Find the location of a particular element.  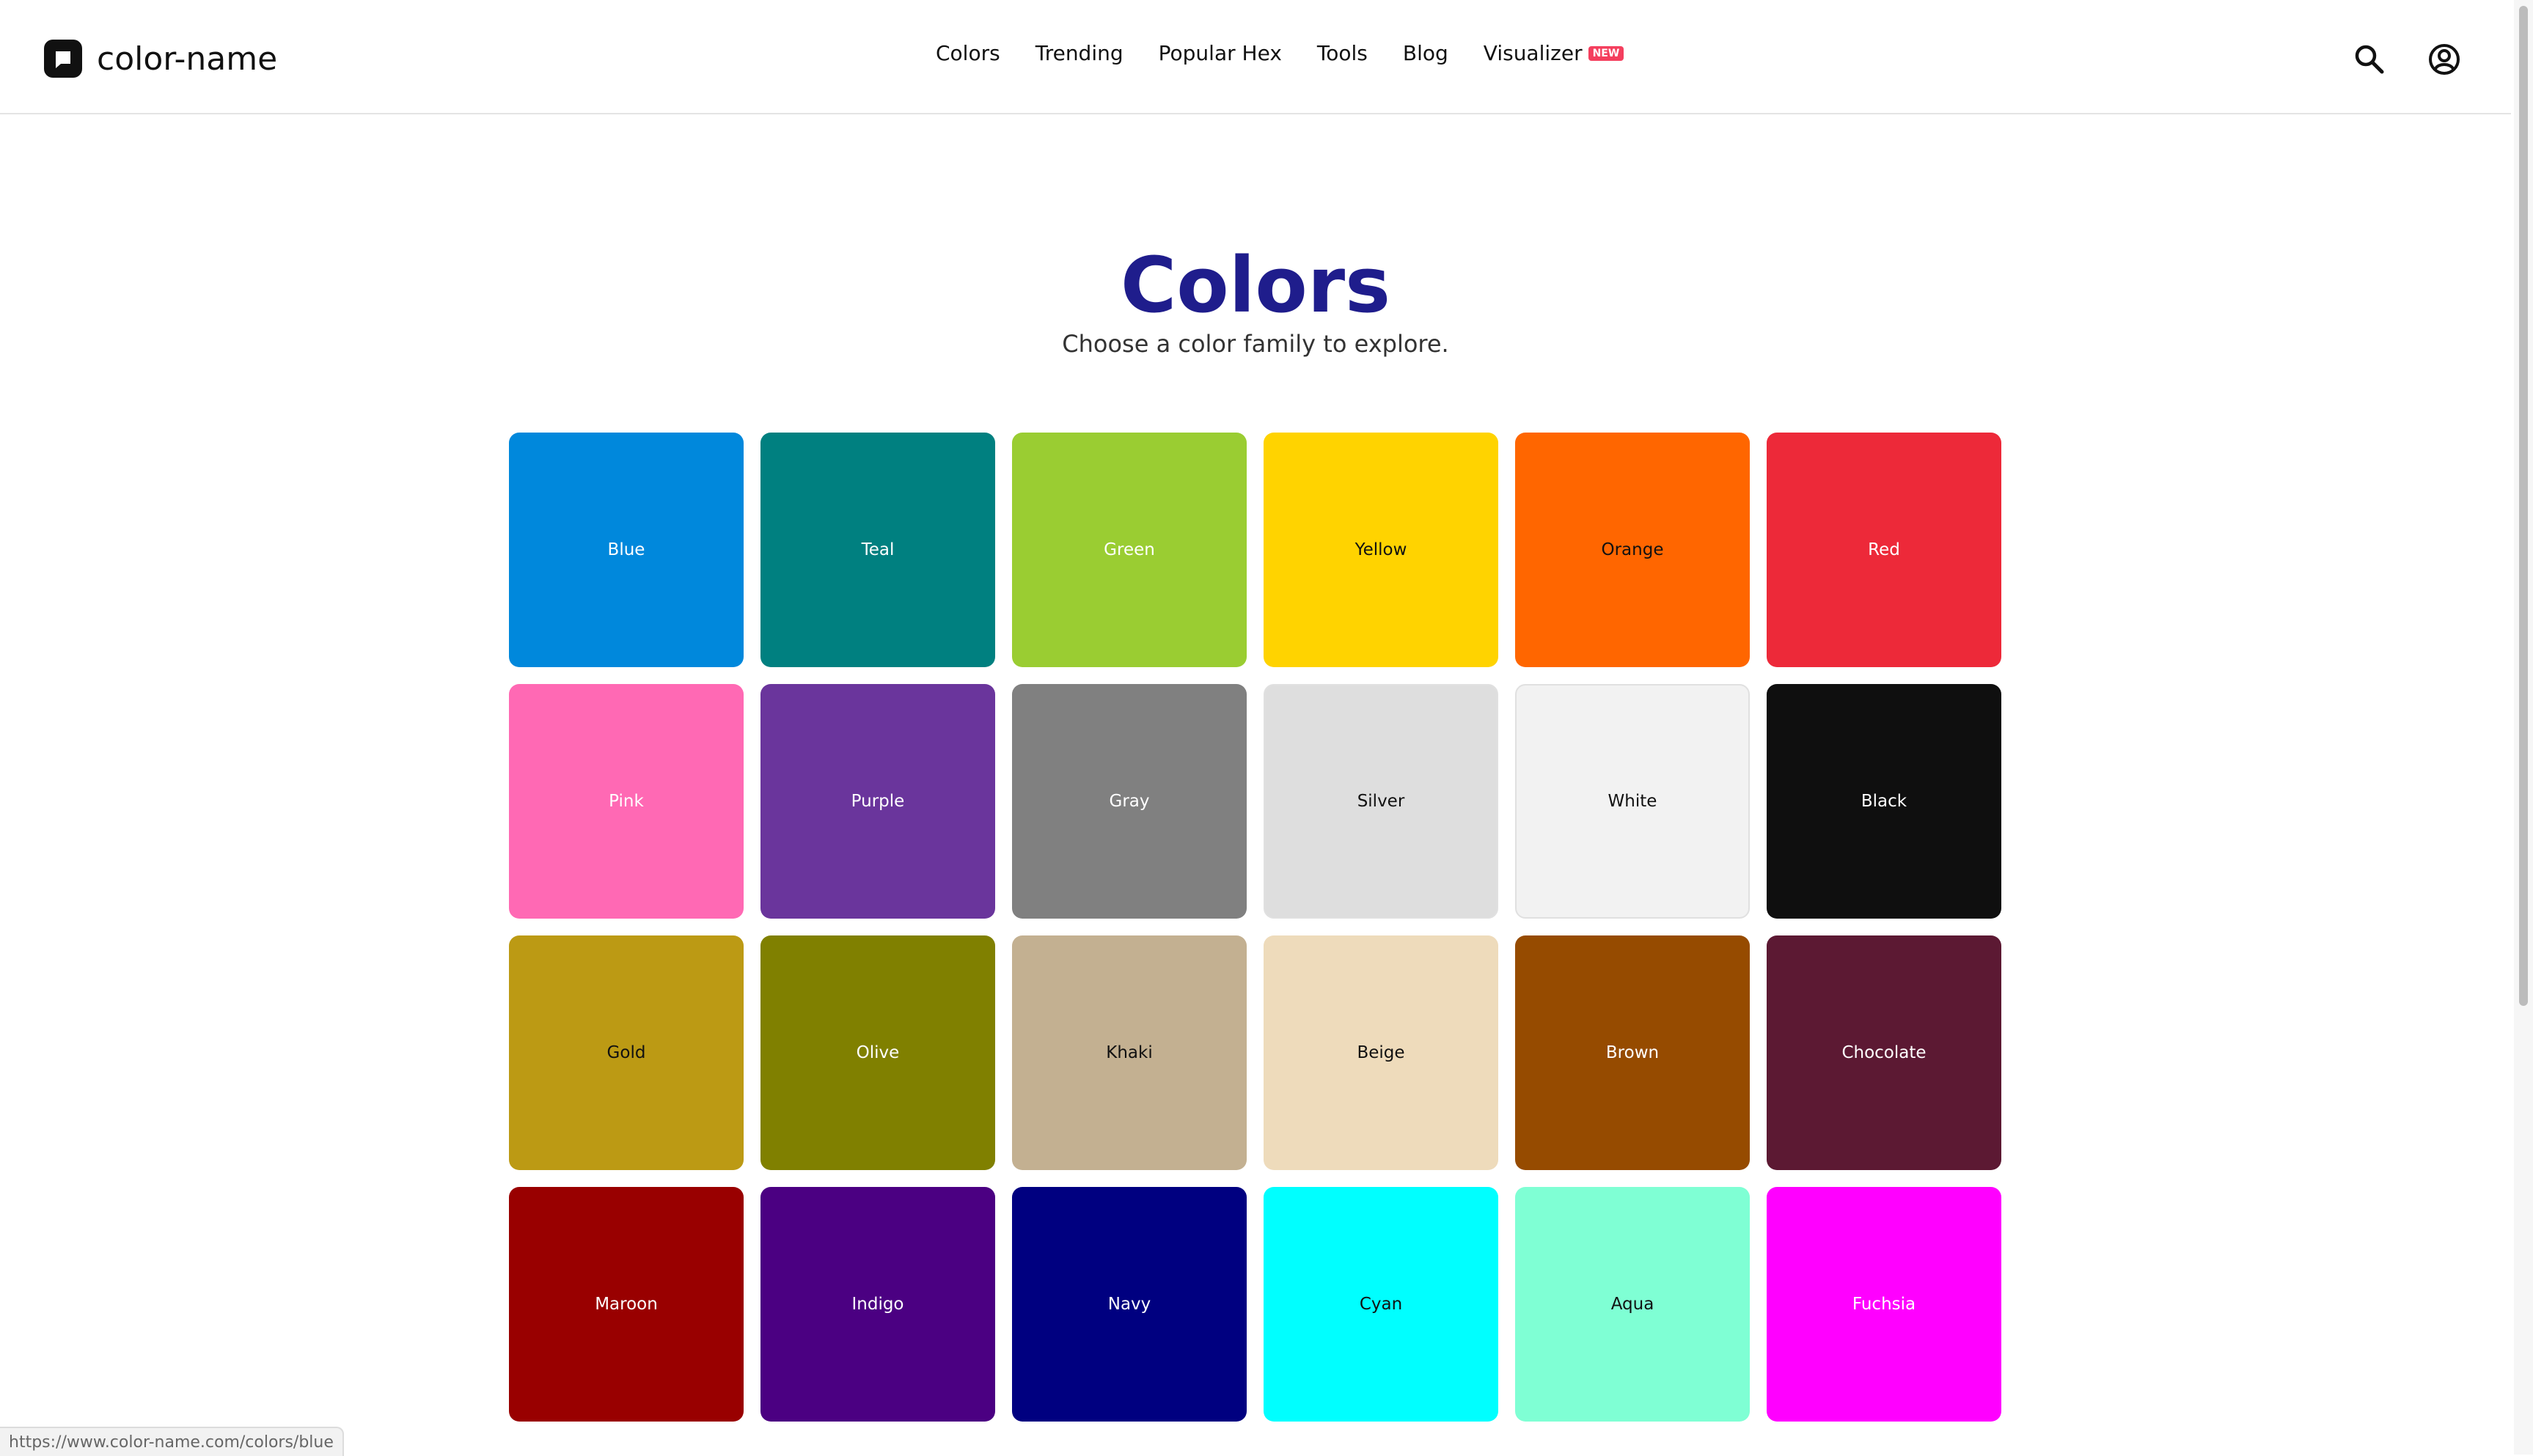

site-logo: color-name is located at coordinates (161, 59).